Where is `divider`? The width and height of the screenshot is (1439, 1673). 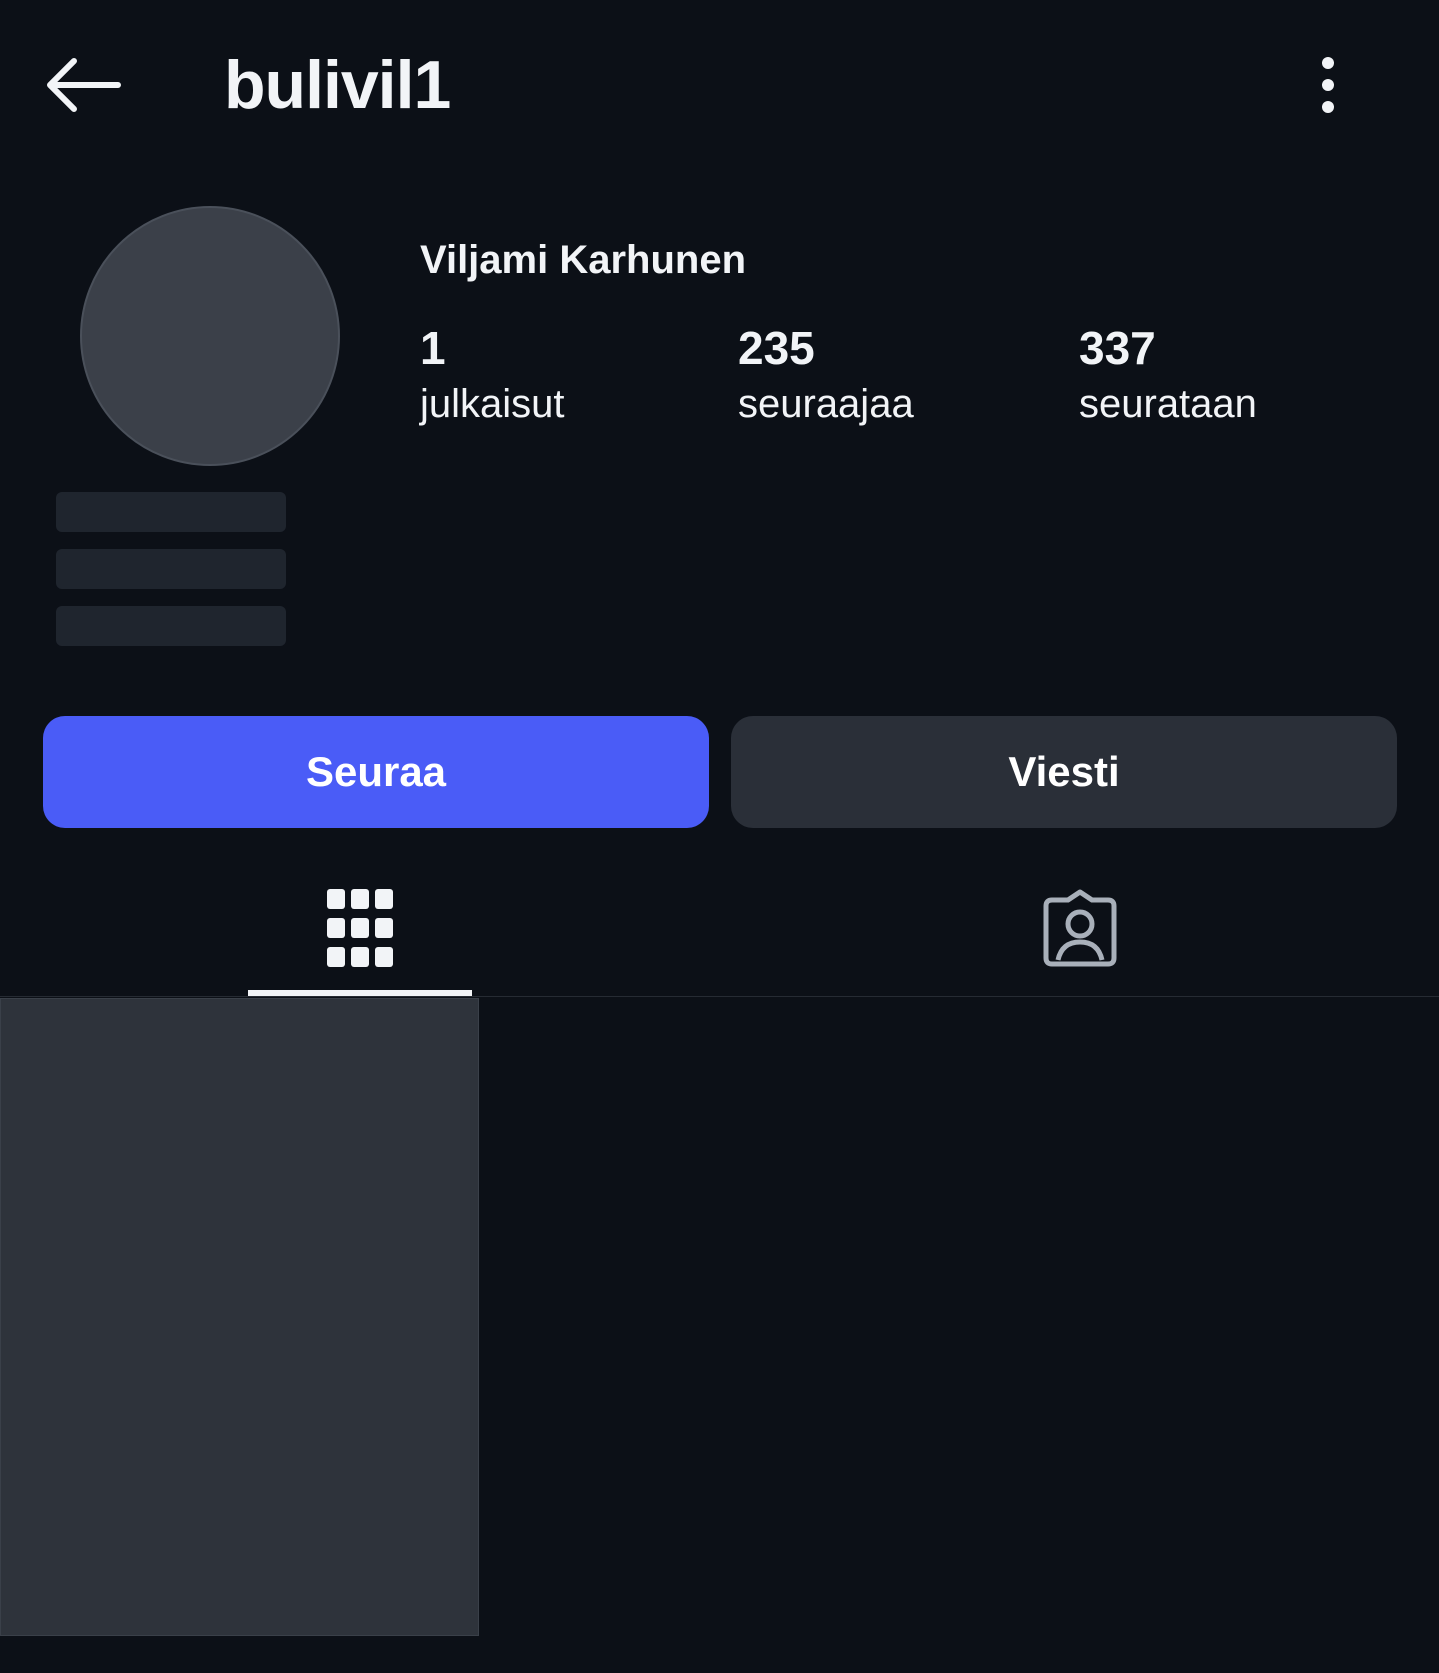 divider is located at coordinates (719, 996).